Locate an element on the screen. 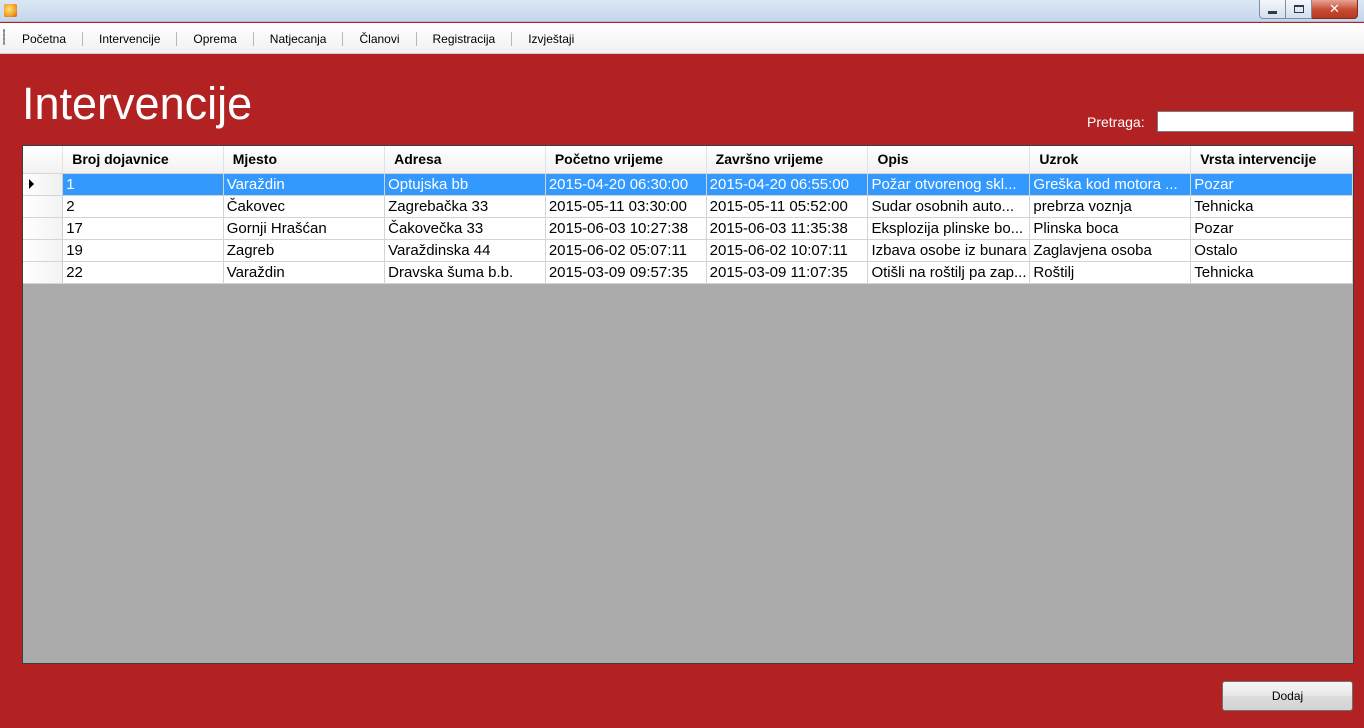 The image size is (1364, 728). menu-item-3: Natjecanja is located at coordinates (298, 39).